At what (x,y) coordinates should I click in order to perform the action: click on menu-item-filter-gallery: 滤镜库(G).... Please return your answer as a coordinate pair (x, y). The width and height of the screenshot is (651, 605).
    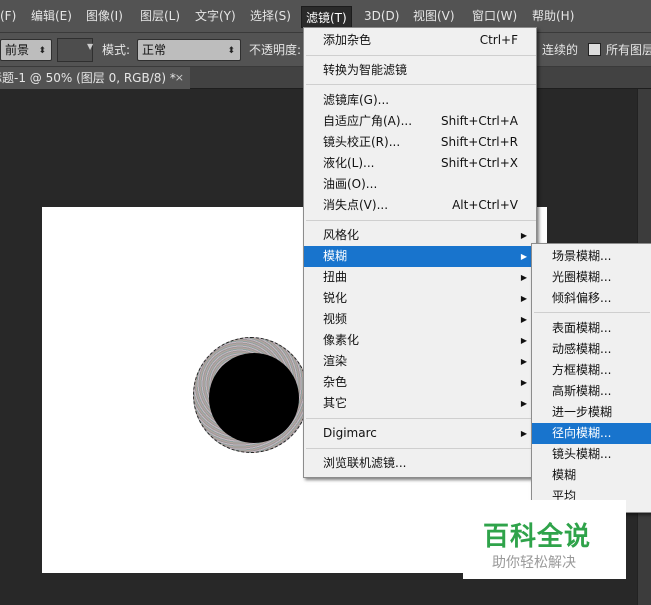
    Looking at the image, I should click on (420, 100).